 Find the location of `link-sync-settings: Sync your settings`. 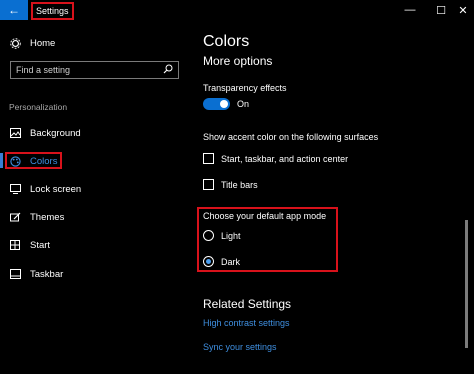

link-sync-settings: Sync your settings is located at coordinates (240, 347).